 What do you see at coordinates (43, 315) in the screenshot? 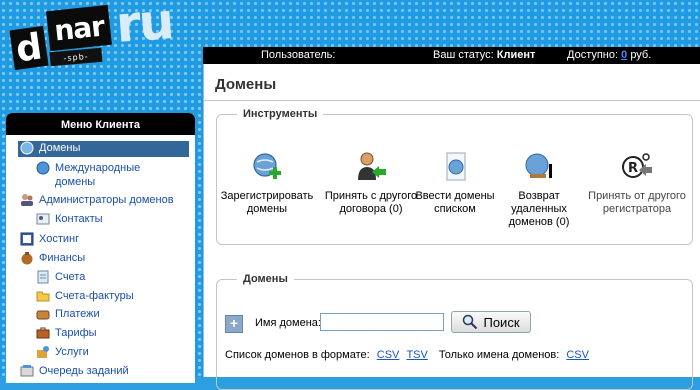
I see `wallet-icon` at bounding box center [43, 315].